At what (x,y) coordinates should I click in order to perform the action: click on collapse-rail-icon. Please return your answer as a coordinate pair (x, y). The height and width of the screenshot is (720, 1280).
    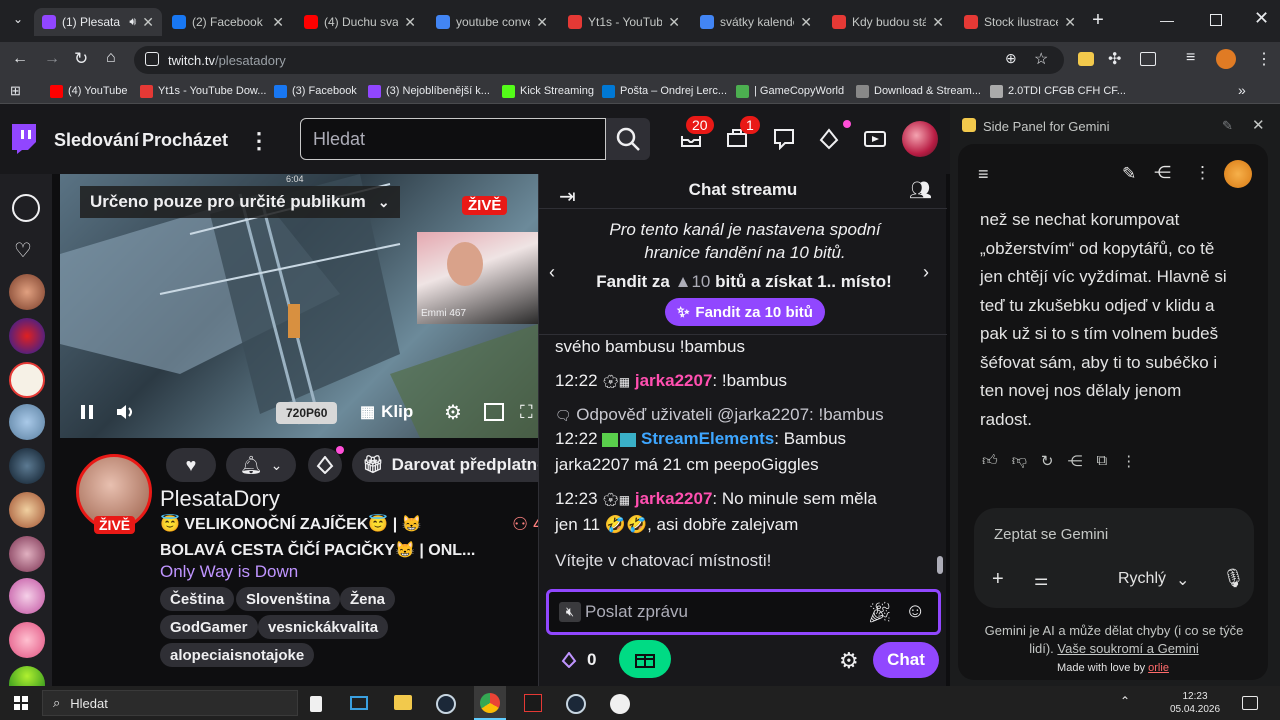
    Looking at the image, I should click on (26, 208).